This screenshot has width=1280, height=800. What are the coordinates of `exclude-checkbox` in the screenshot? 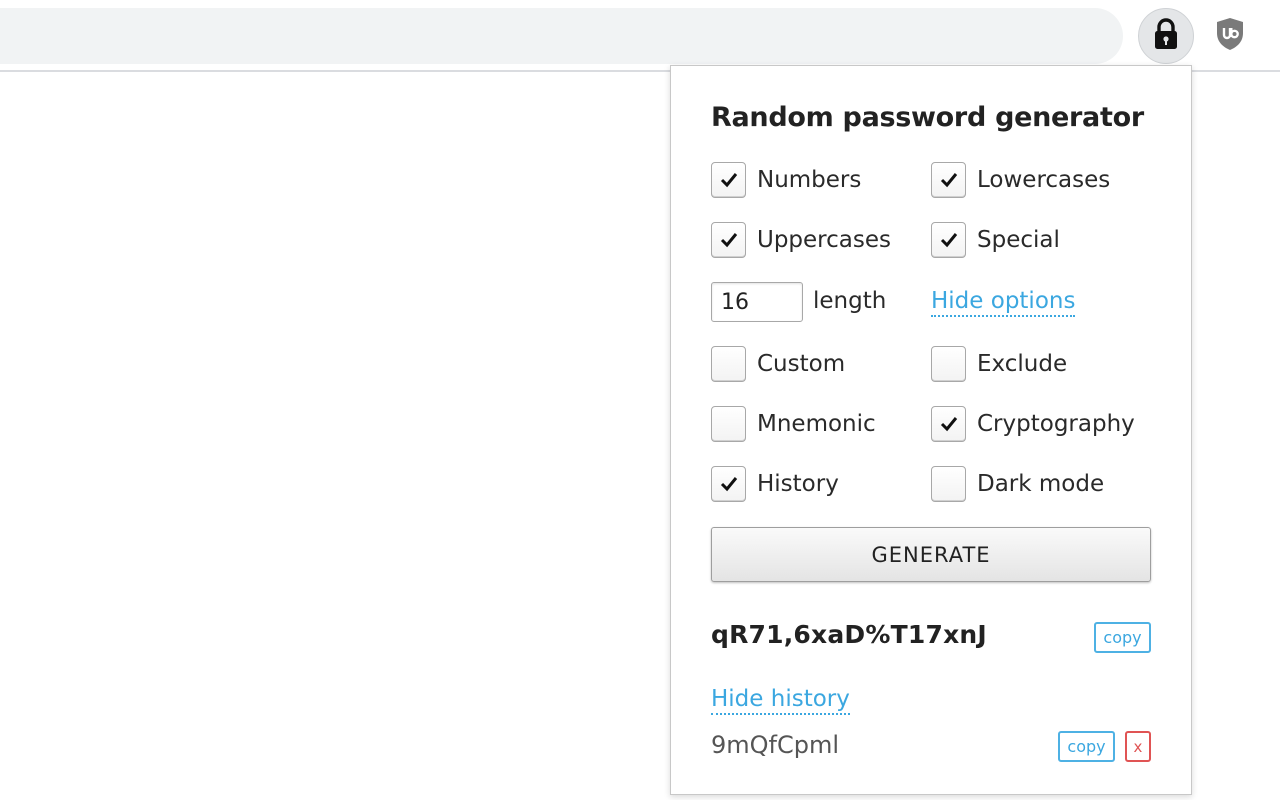 It's located at (948, 364).